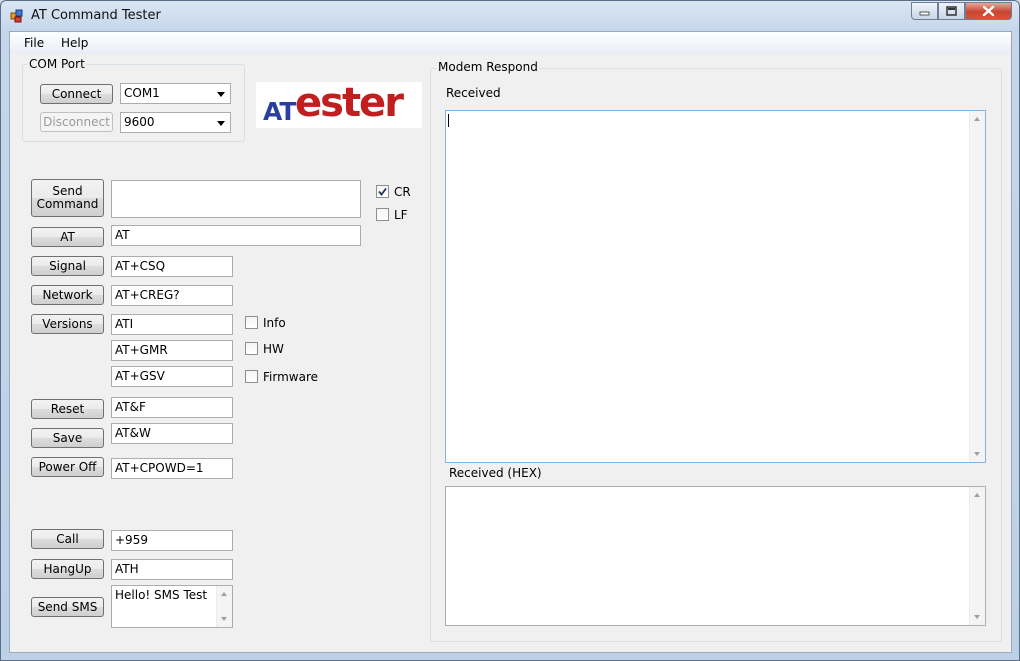  Describe the element at coordinates (34, 43) in the screenshot. I see `menu-file: File` at that location.